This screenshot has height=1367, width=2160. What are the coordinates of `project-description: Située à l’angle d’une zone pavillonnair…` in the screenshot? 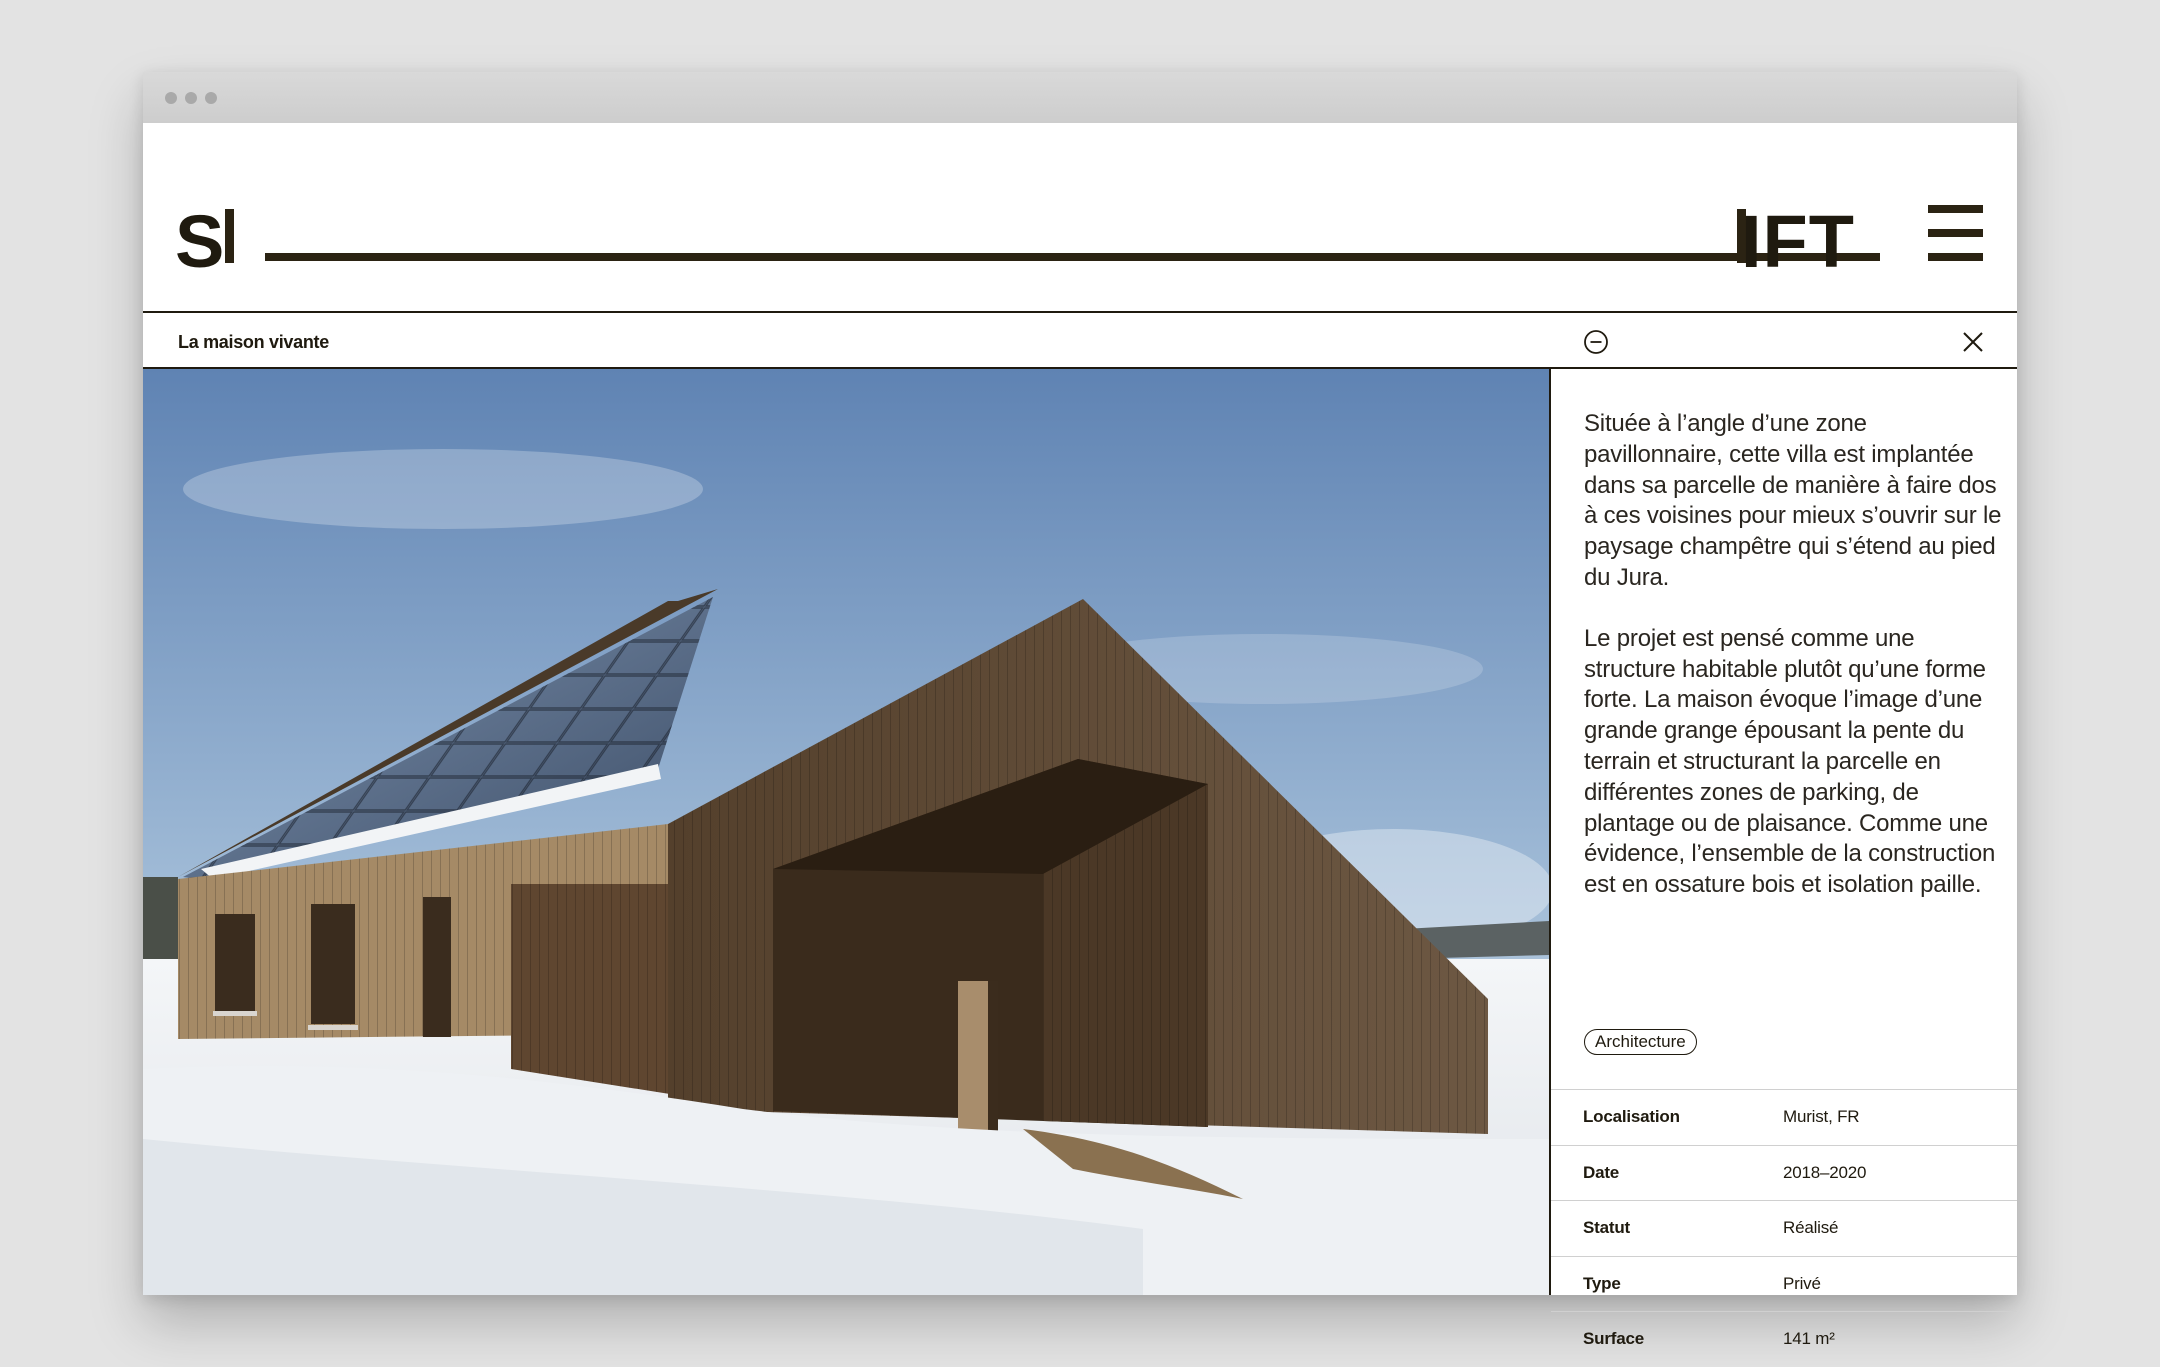 It's located at (1794, 655).